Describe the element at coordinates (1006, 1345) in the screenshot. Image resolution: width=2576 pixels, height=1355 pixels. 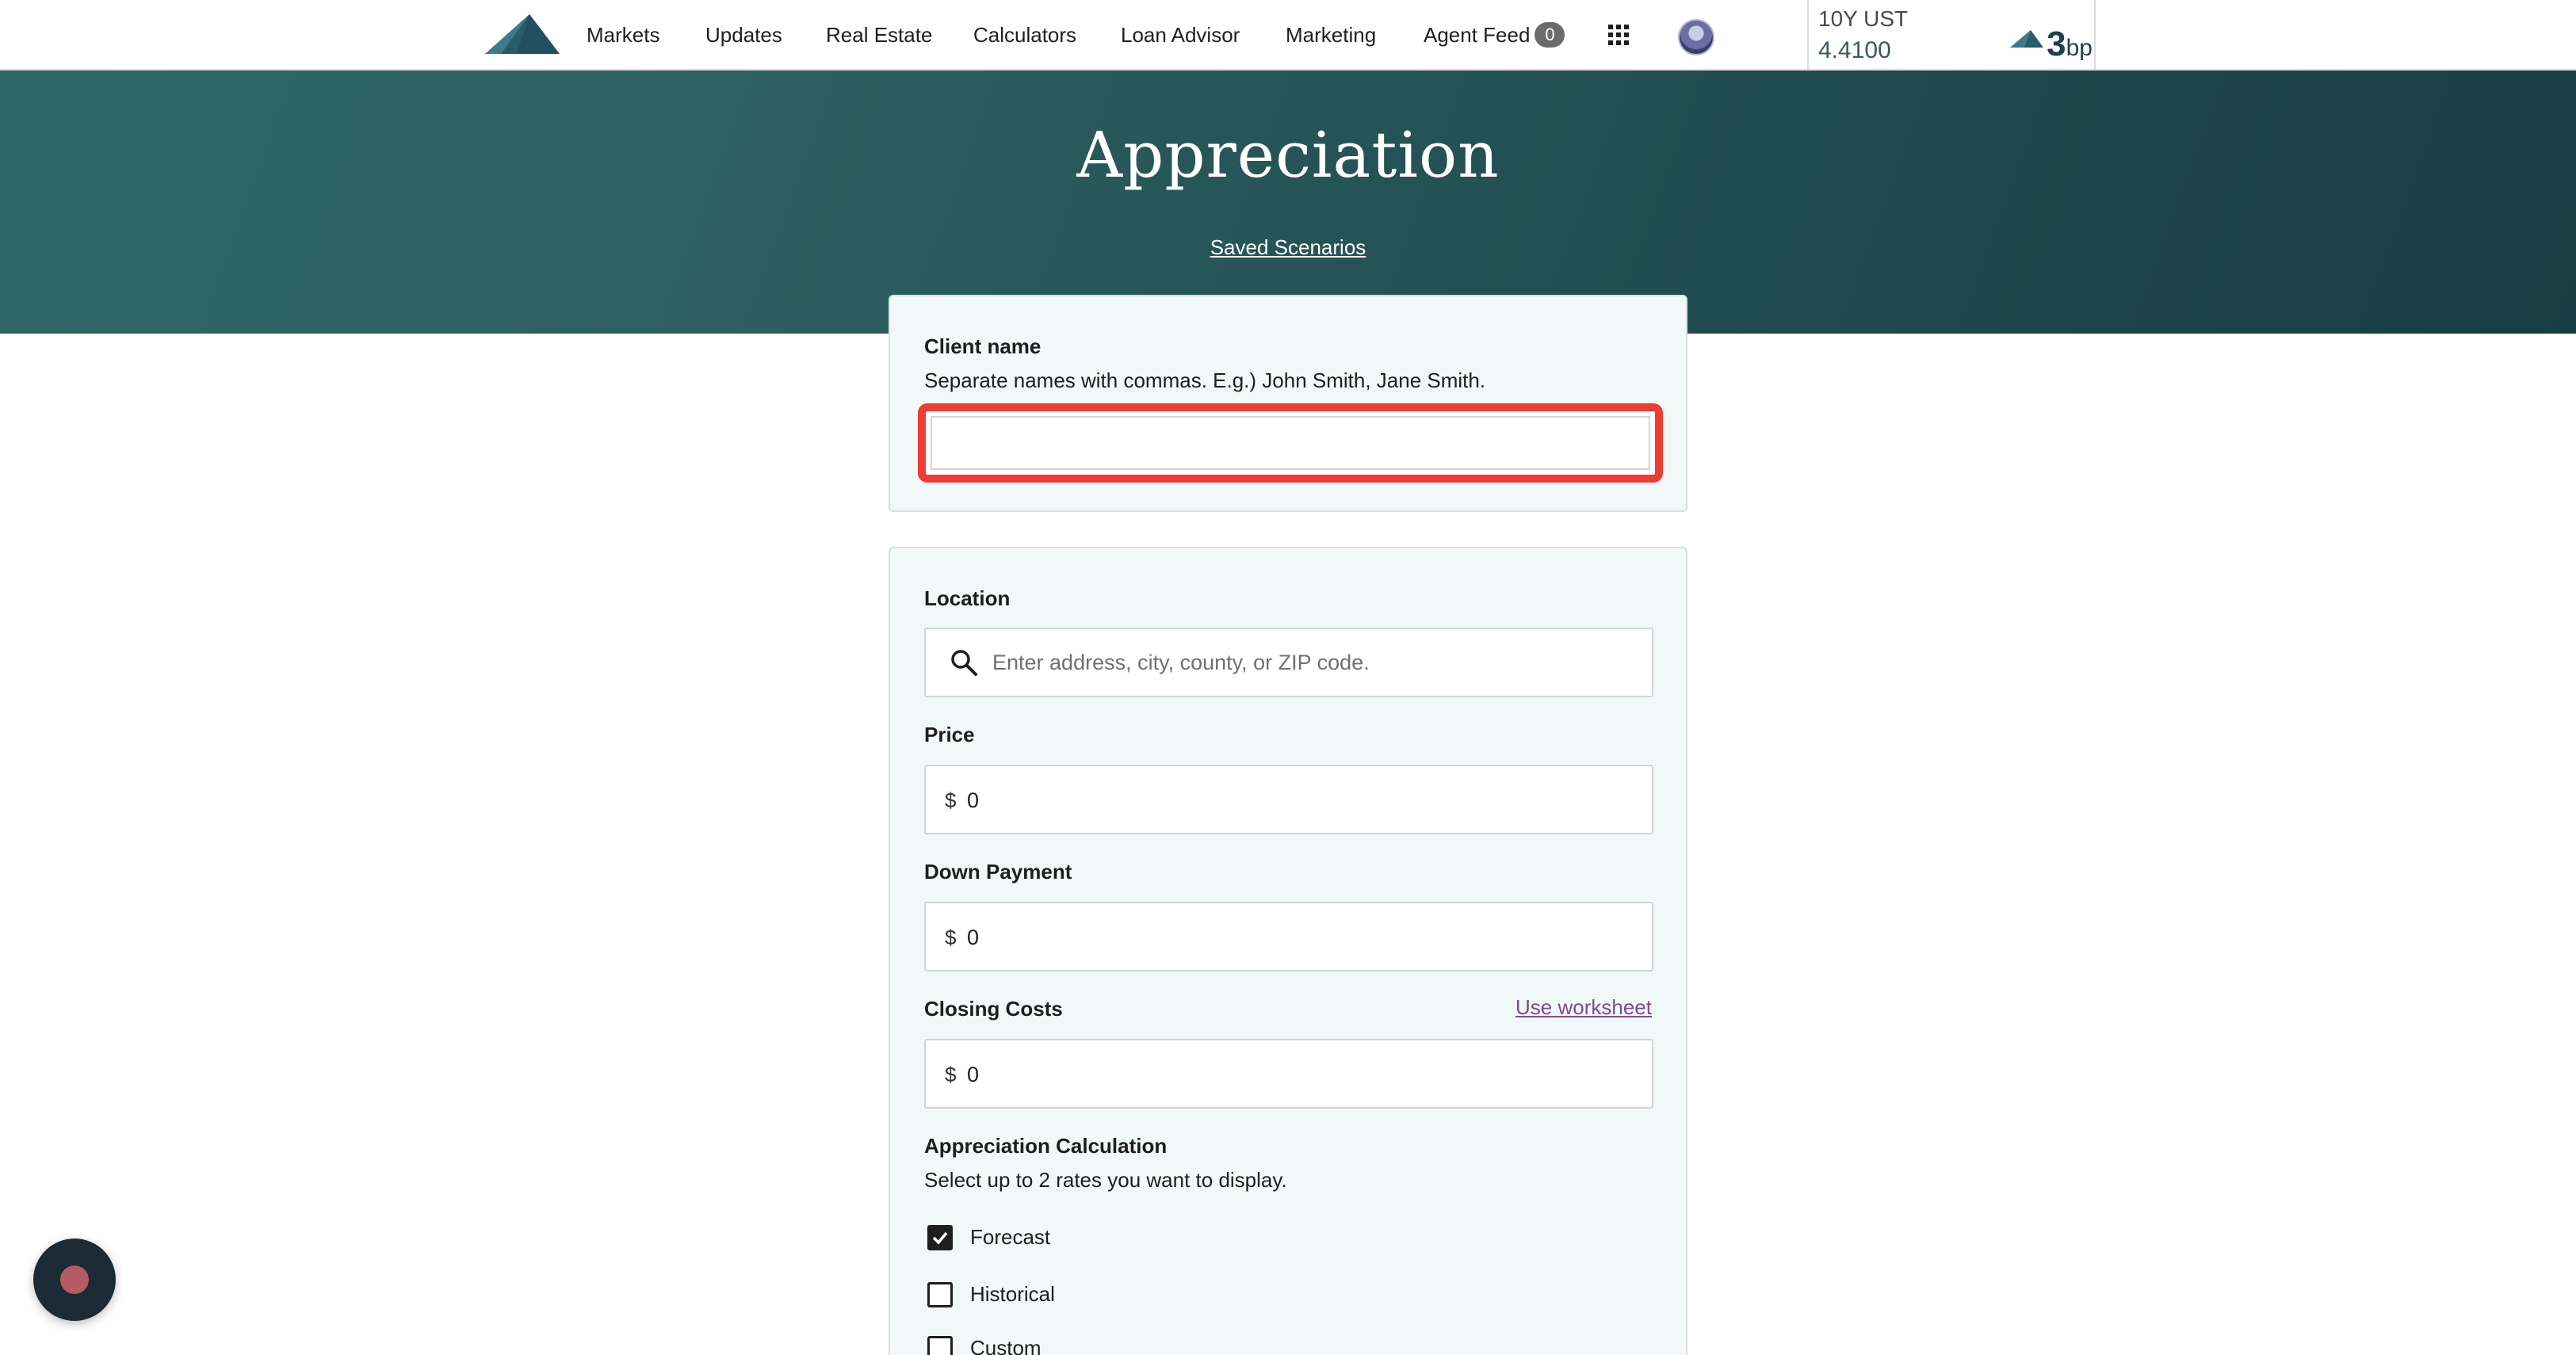
I see `checkbox-custom-label: Custom` at that location.